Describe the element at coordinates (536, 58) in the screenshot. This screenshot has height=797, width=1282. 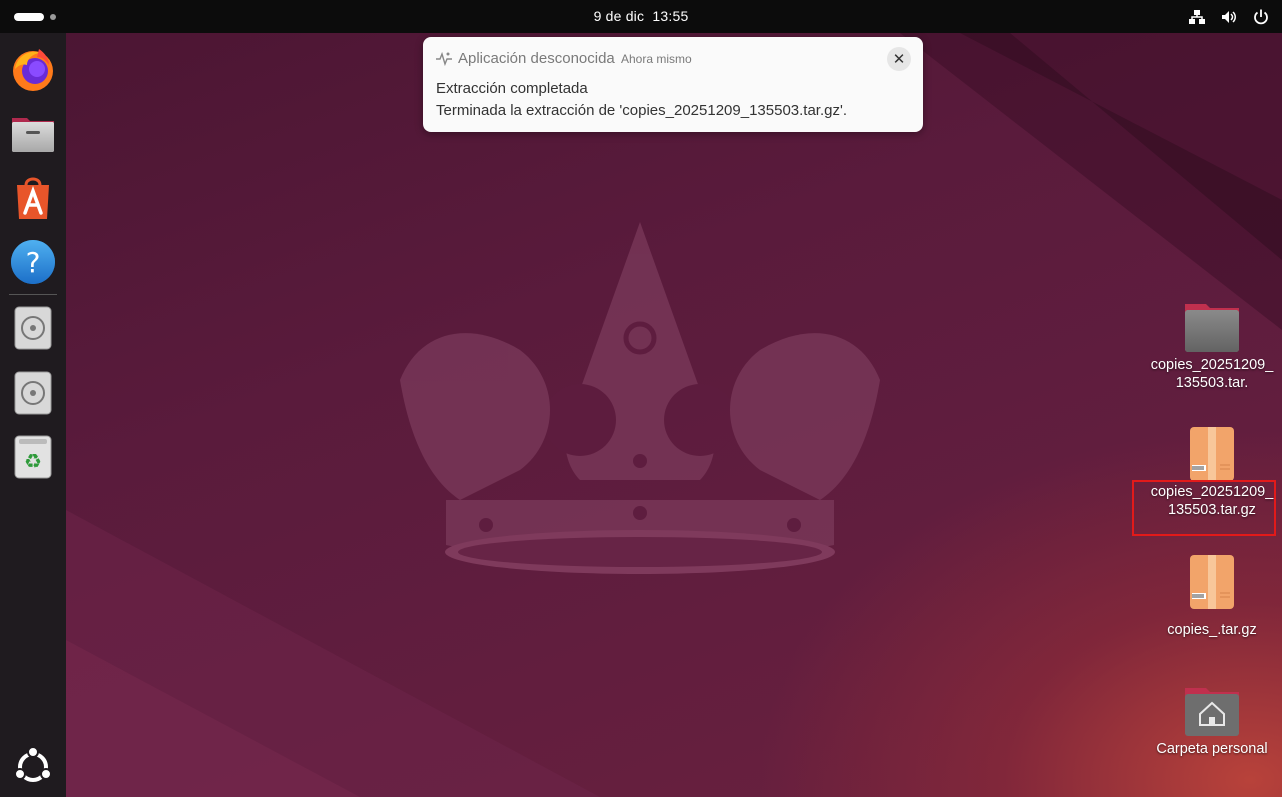
I see `notification-app-name: Aplicación desconocida` at that location.